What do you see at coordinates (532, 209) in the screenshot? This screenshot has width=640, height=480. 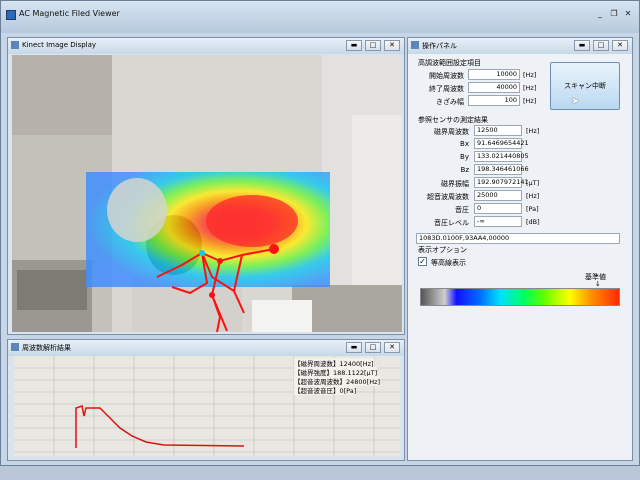 I see `pressure-unit: [Pa]` at bounding box center [532, 209].